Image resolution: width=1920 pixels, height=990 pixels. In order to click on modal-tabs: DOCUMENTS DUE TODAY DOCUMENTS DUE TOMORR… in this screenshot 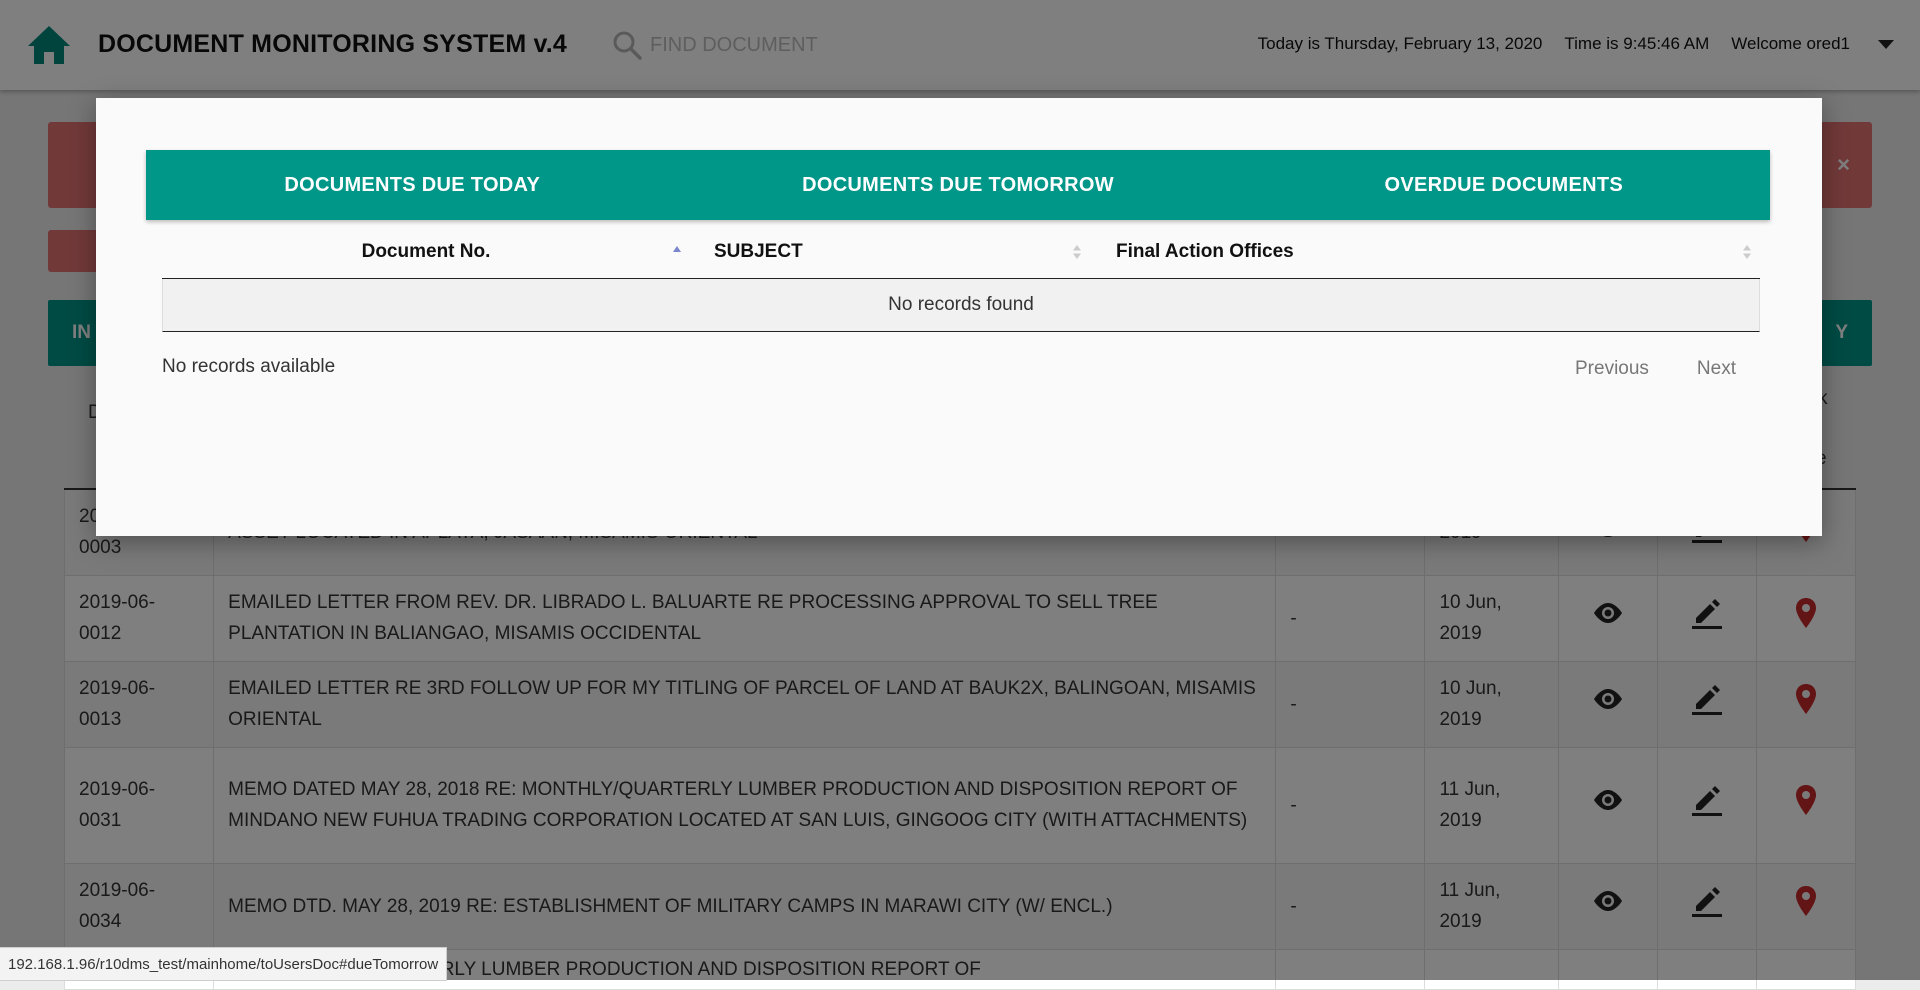, I will do `click(958, 185)`.